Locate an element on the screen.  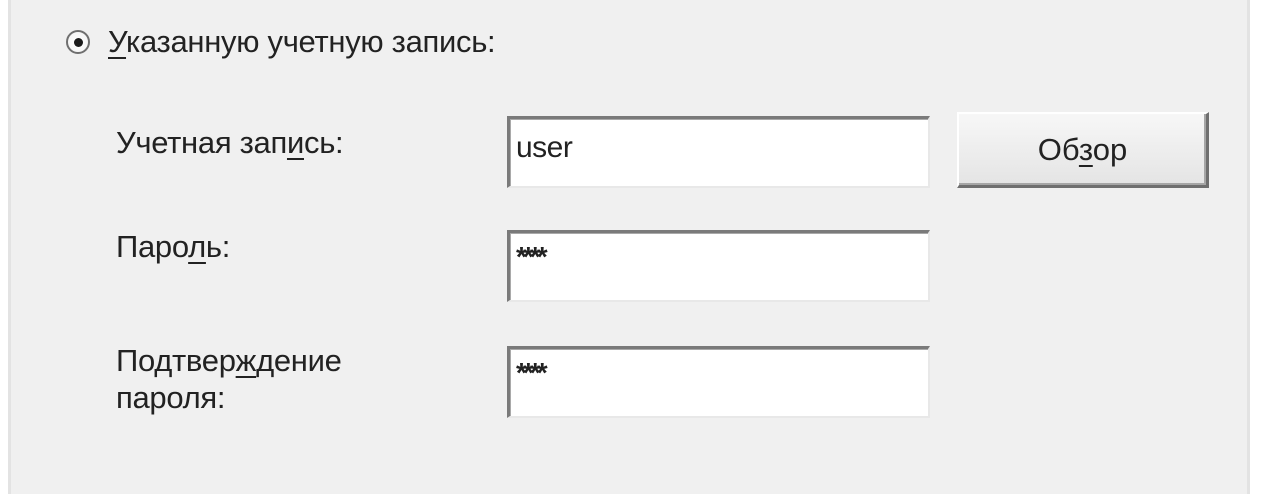
account-input-value: user is located at coordinates (544, 147).